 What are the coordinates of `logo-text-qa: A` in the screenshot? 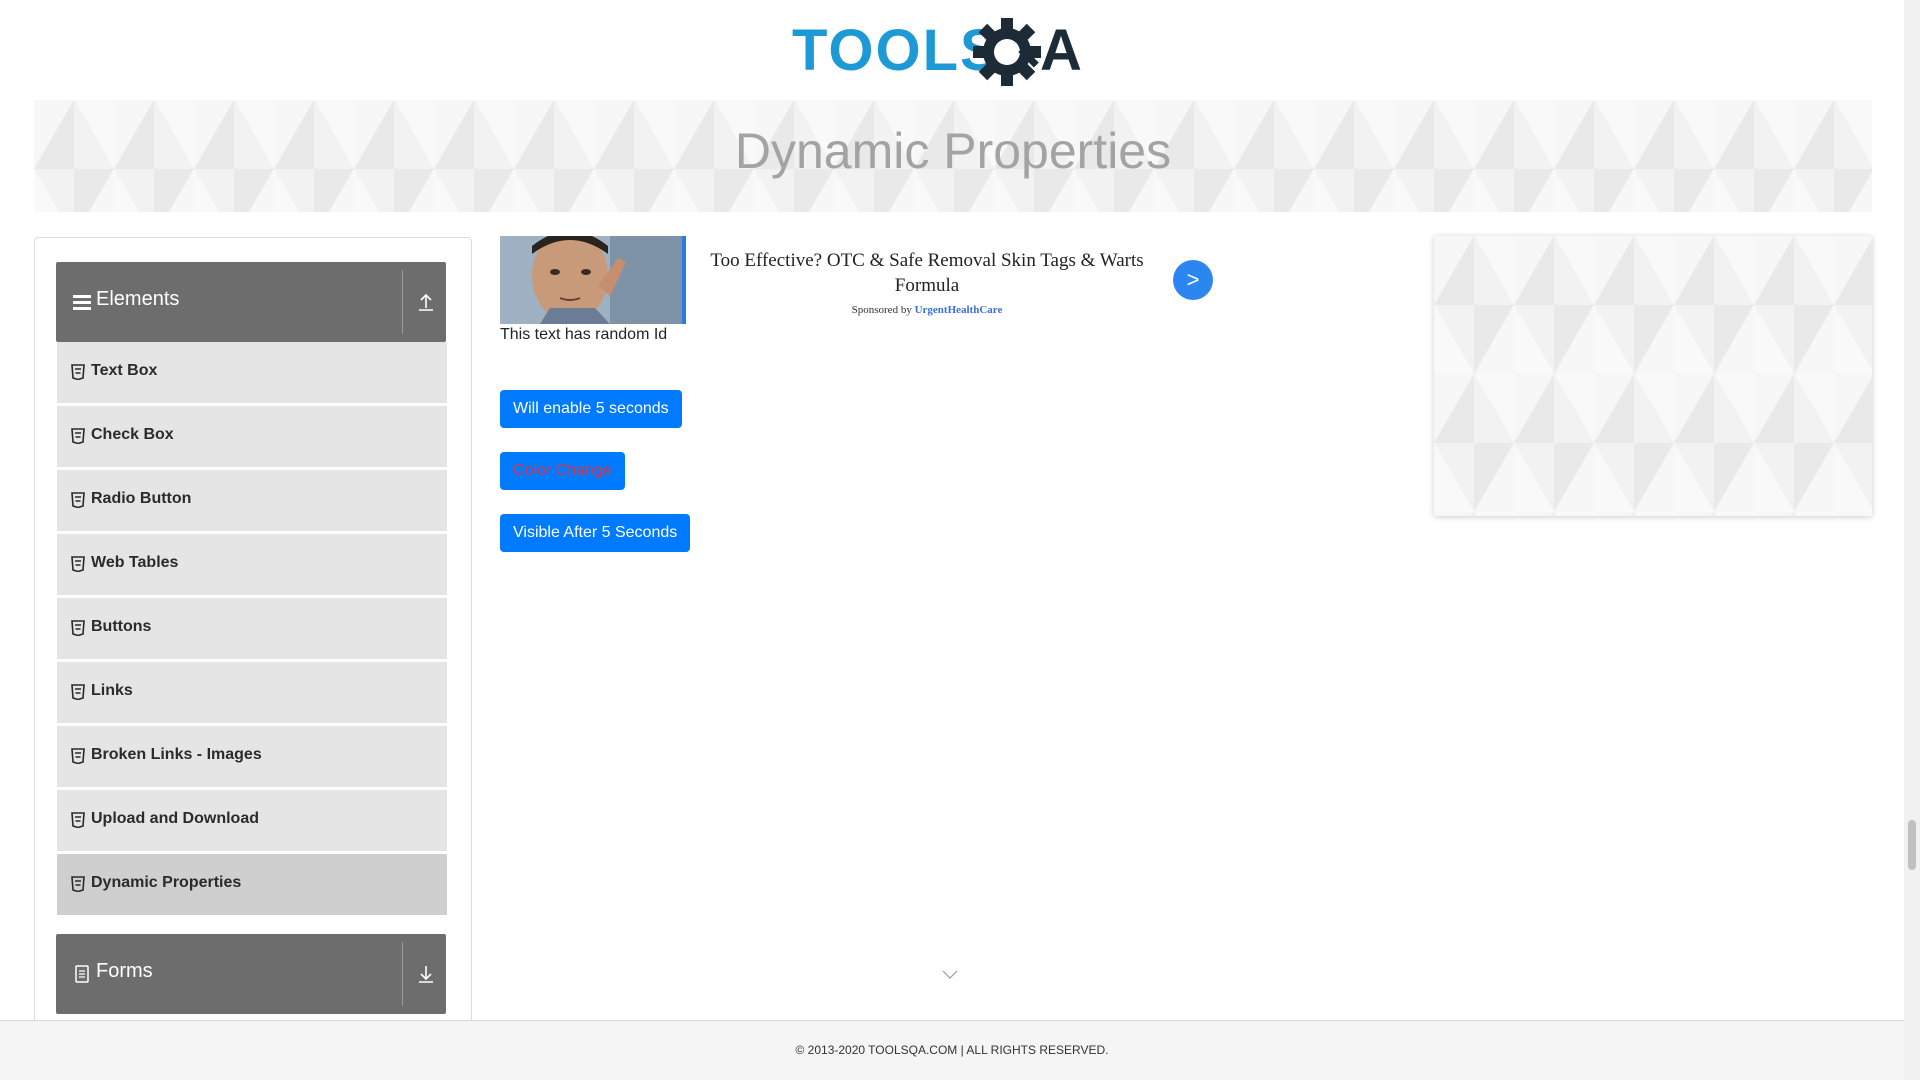 It's located at (1061, 50).